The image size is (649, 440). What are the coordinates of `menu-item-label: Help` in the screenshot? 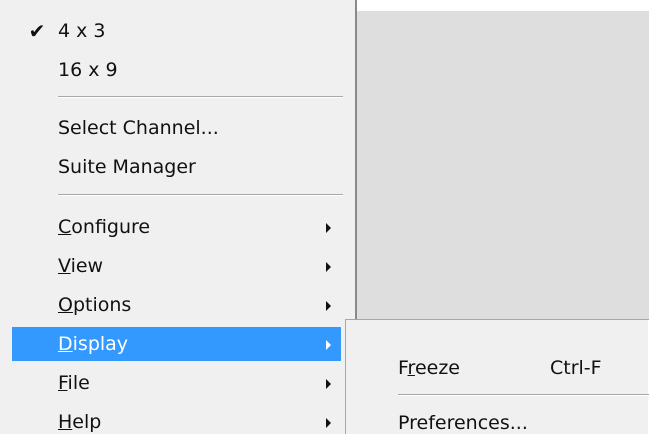 It's located at (79, 422).